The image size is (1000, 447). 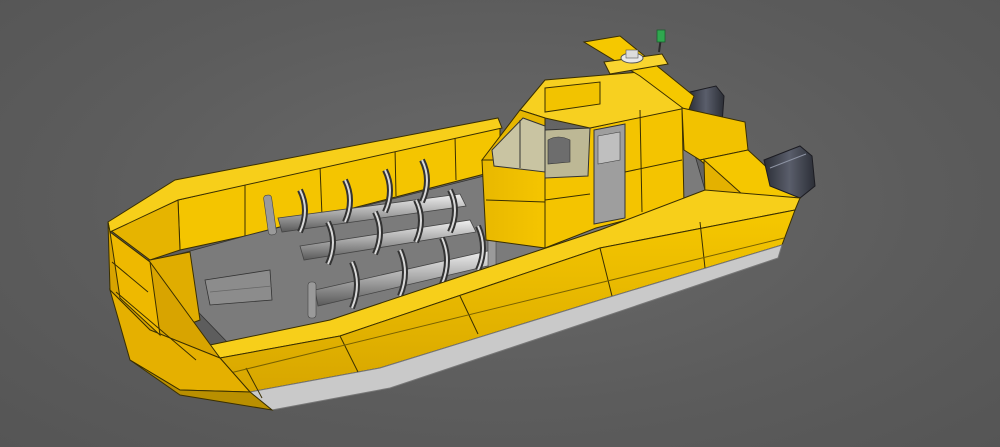 I want to click on mast-light, so click(x=661, y=41).